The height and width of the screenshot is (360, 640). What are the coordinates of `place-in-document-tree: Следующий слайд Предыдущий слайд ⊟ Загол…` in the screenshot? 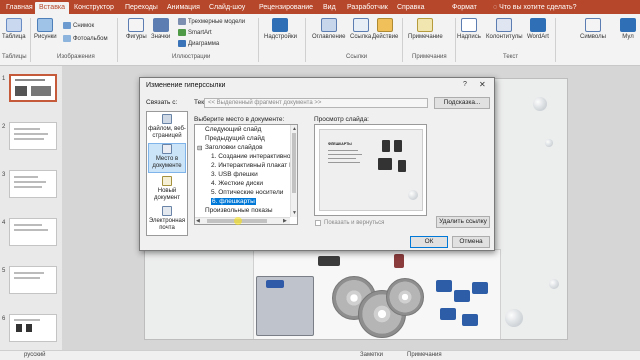 It's located at (246, 174).